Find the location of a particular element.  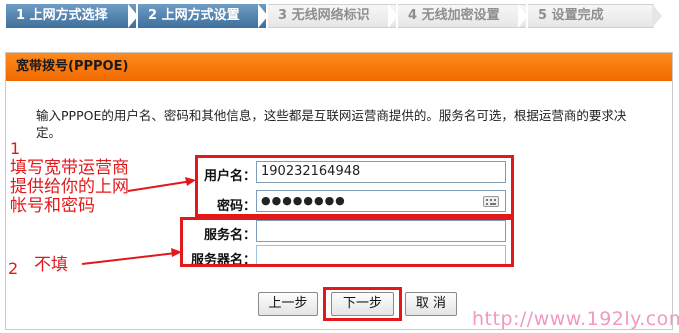

step-4-label: 4 无线加密设置 is located at coordinates (454, 15).